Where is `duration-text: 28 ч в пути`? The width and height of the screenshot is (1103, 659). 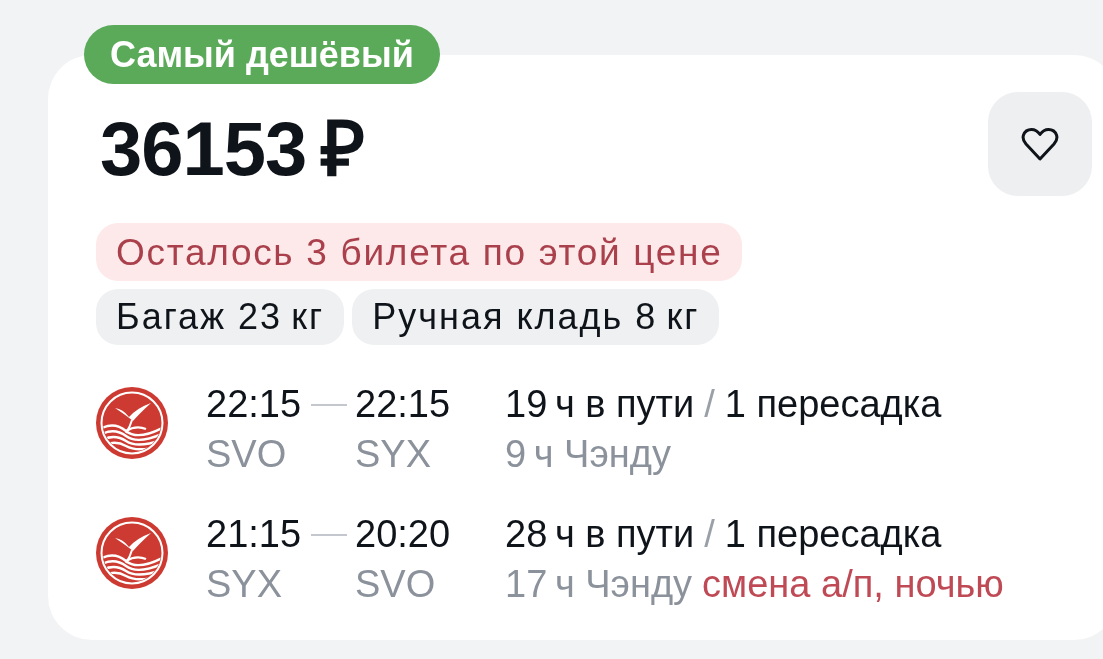
duration-text: 28 ч в пути is located at coordinates (600, 534).